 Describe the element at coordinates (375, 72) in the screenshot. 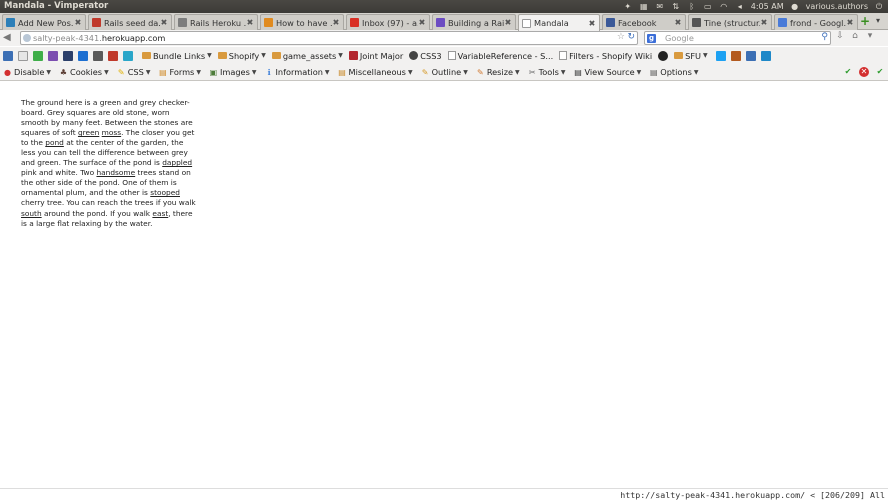

I see `webdev-menu-6: ▤ Miscellaneous ▼` at that location.